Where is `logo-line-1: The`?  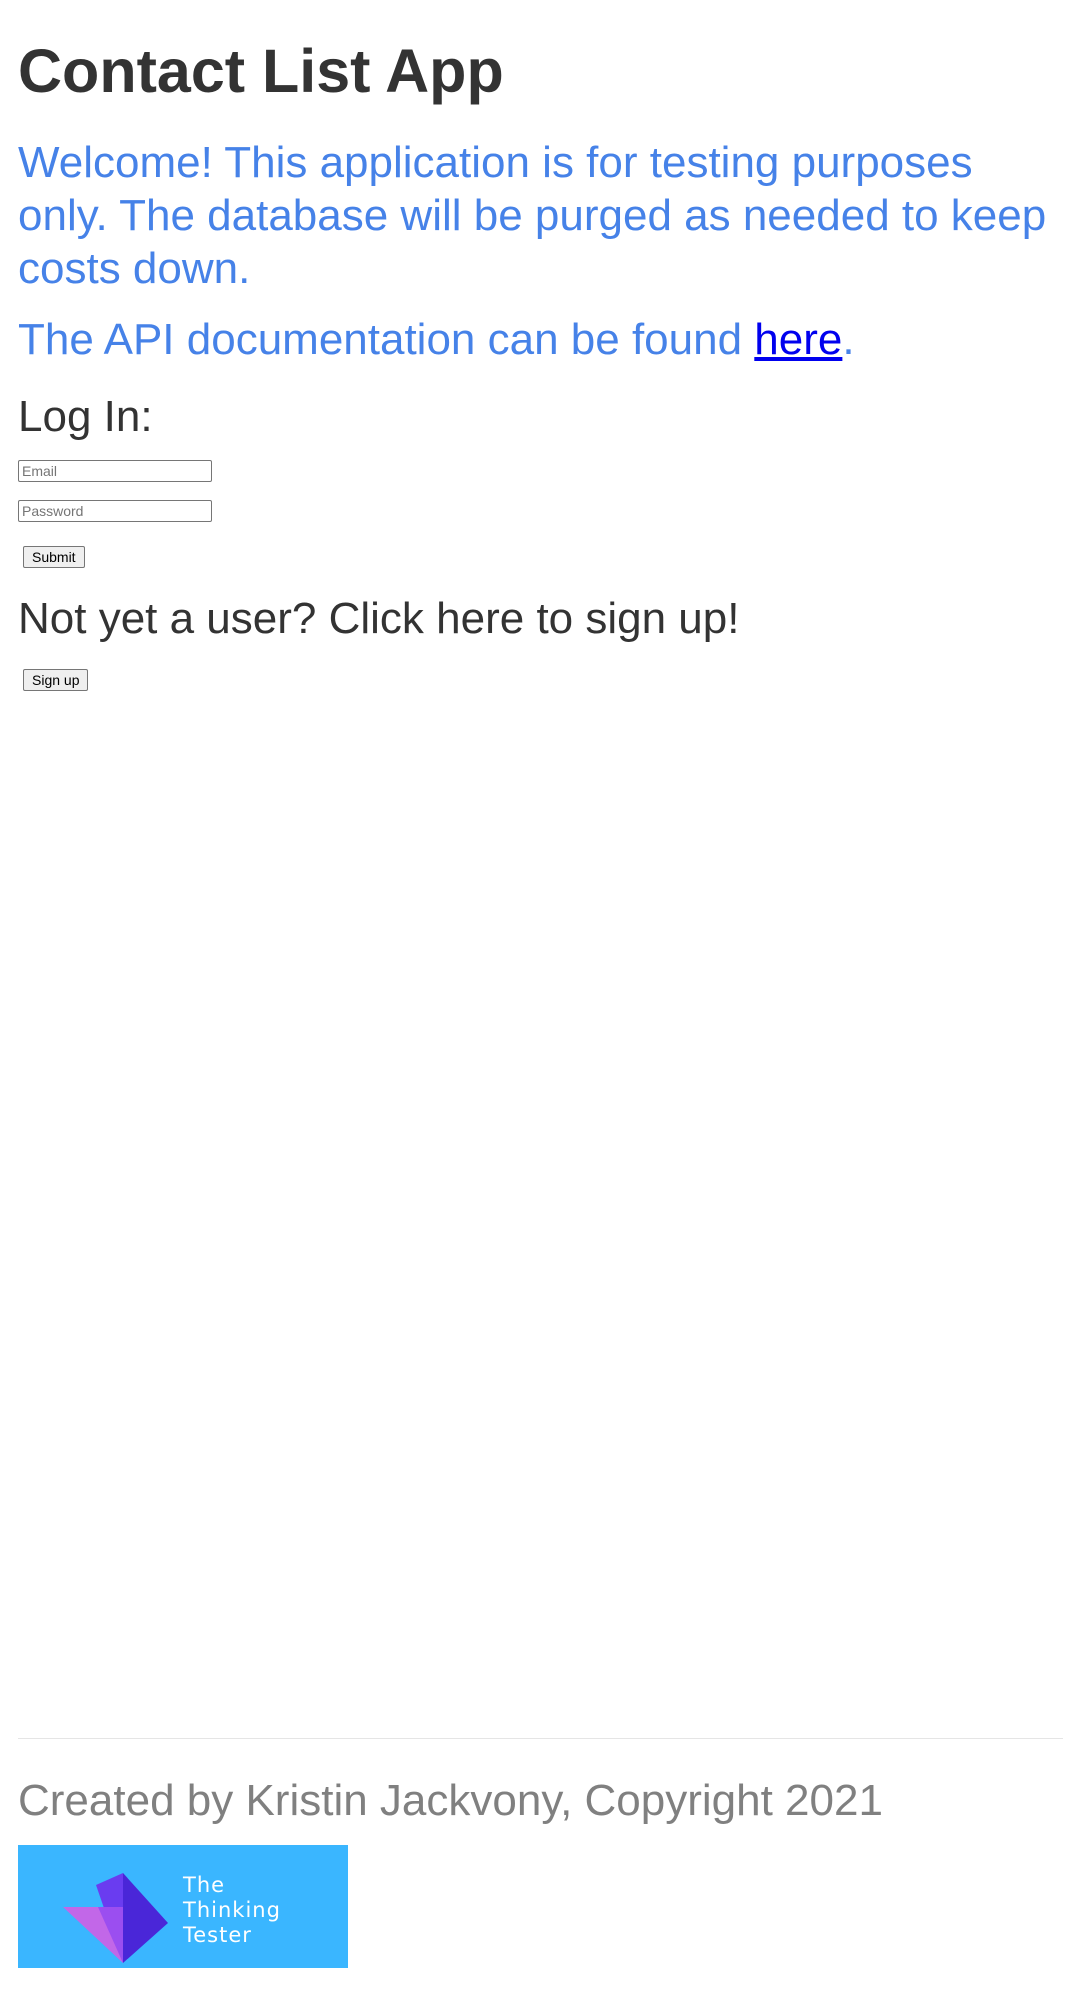 logo-line-1: The is located at coordinates (204, 1885).